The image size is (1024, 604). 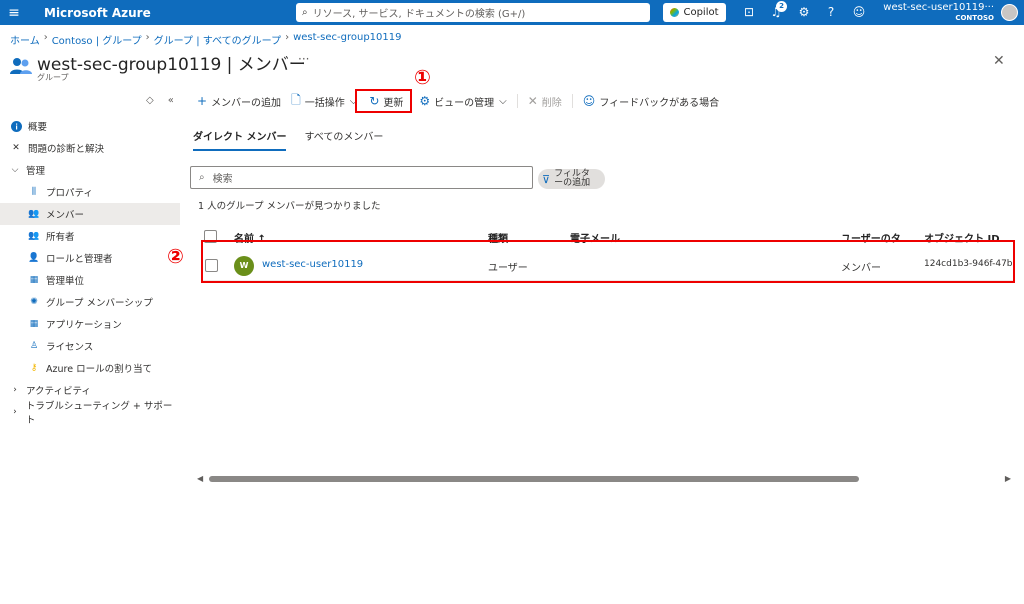 What do you see at coordinates (169, 13) in the screenshot?
I see `brand-title: Microsoft Azure` at bounding box center [169, 13].